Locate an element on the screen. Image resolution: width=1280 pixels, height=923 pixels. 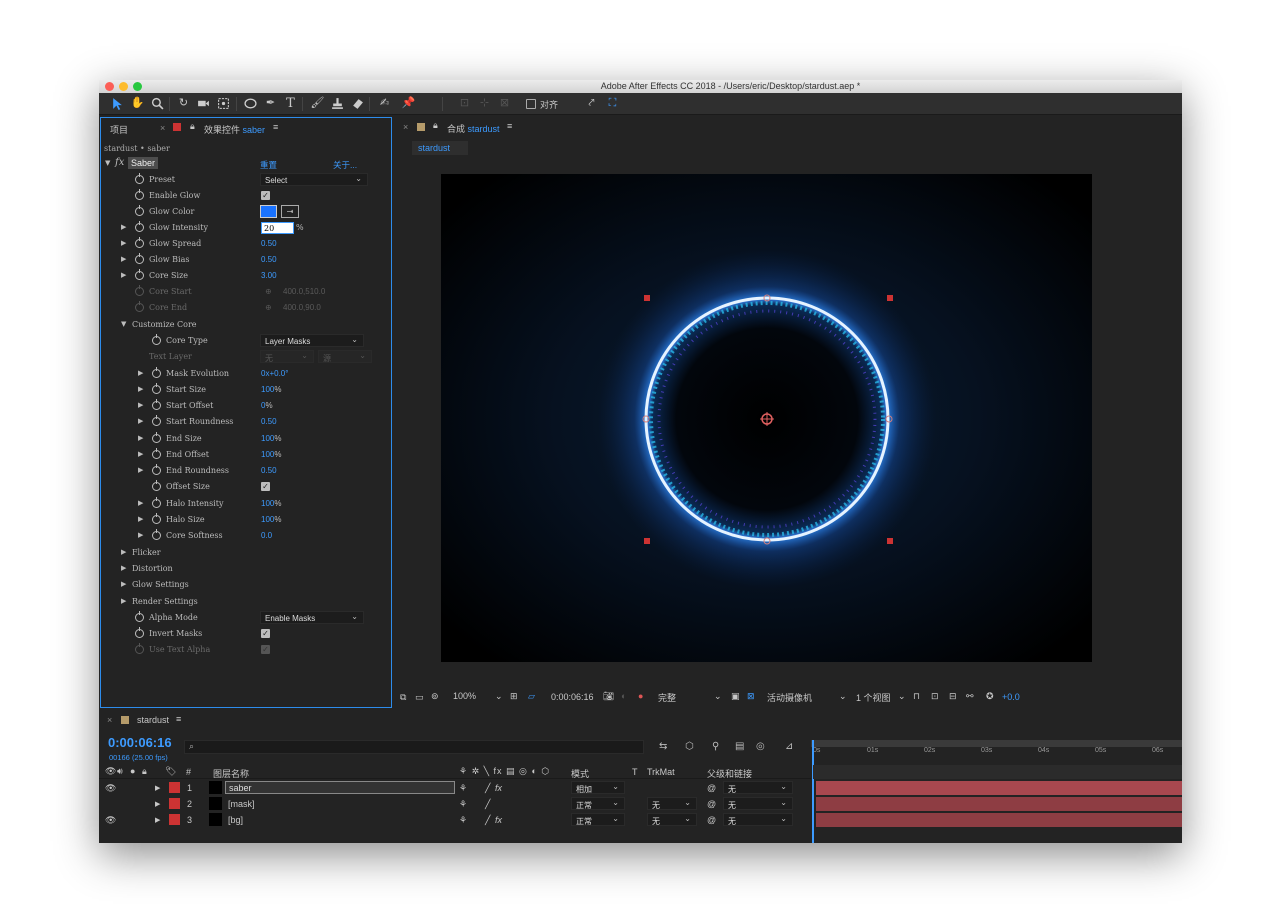
exposure-icon: ✪ is located at coordinates (990, 696).